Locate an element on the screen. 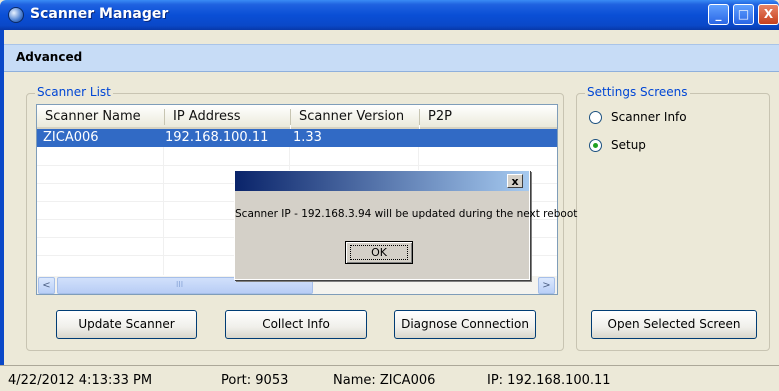  update-scanner-button: Update Scanner is located at coordinates (126, 324).